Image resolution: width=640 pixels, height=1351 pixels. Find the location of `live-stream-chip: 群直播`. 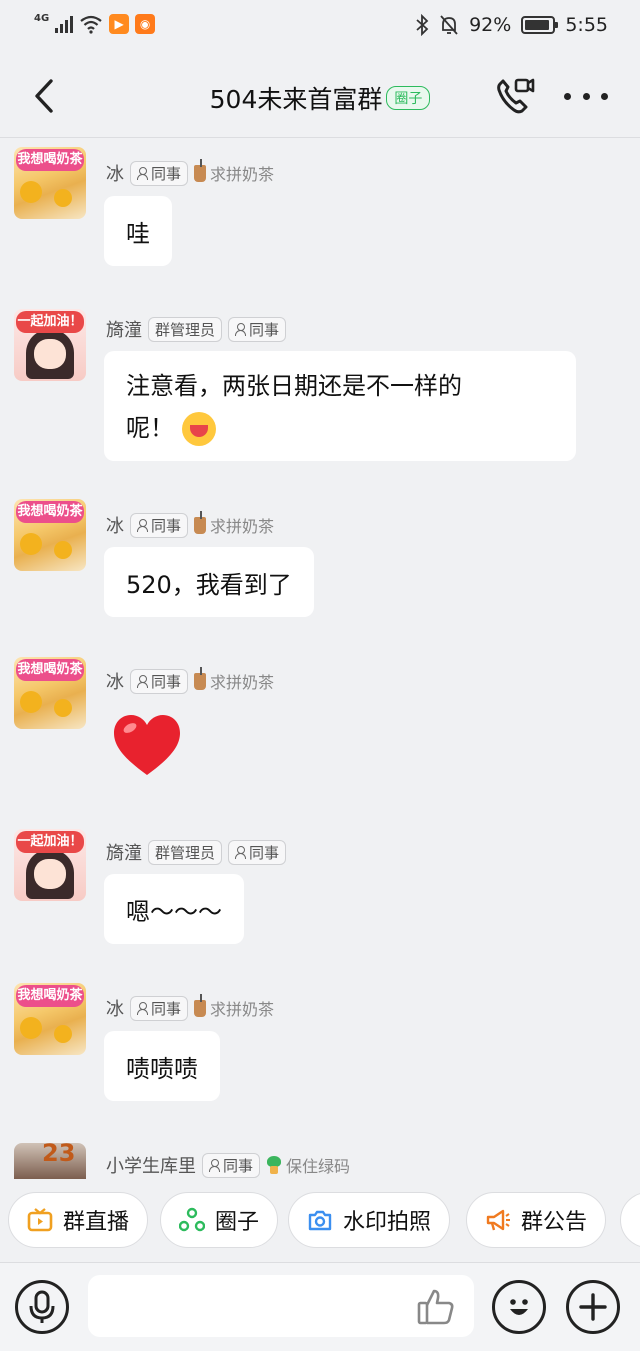

live-stream-chip: 群直播 is located at coordinates (78, 1220).